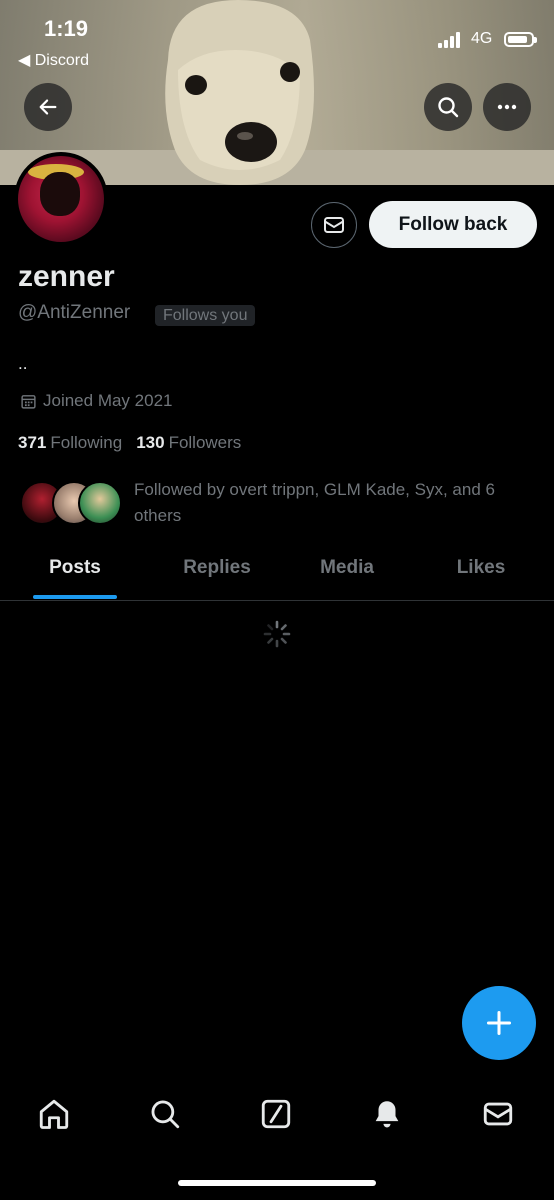  I want to click on nav-notifications, so click(387, 1114).